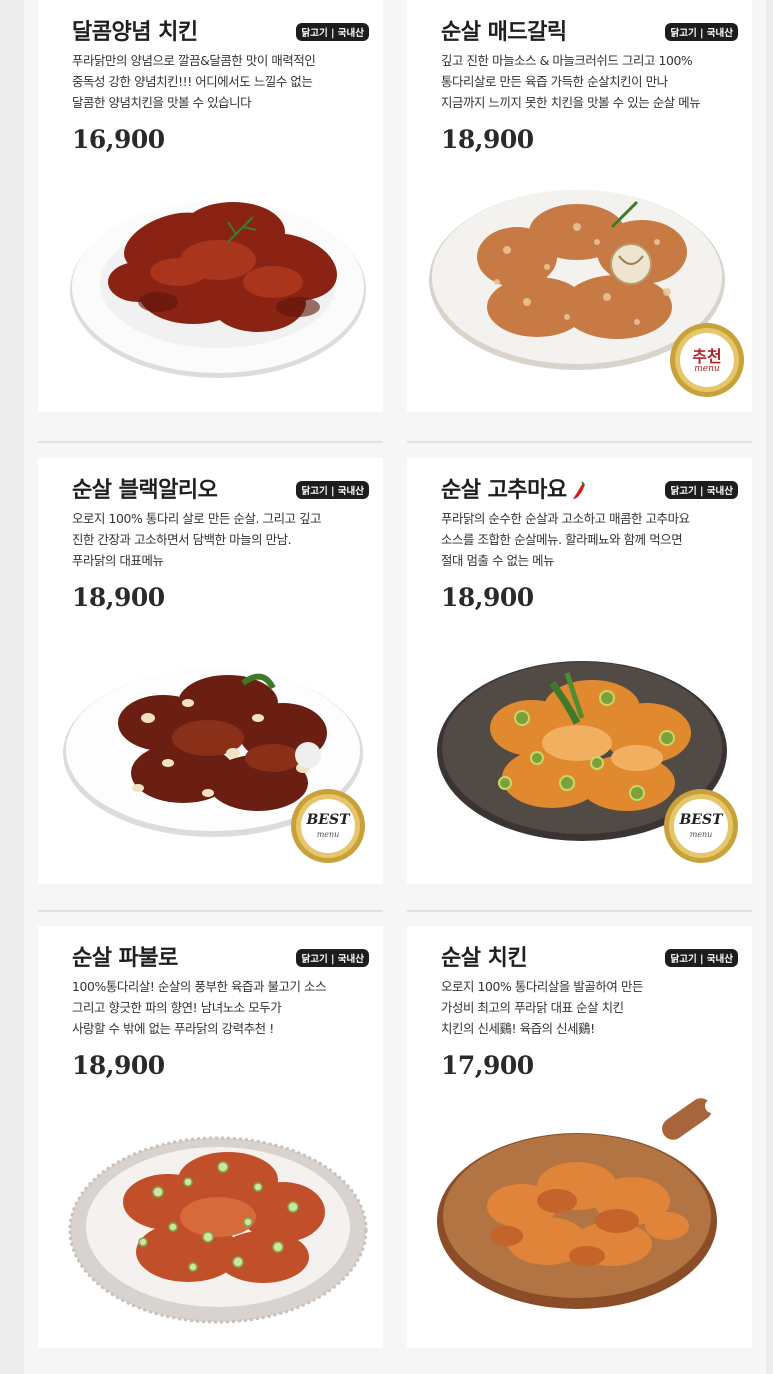  Describe the element at coordinates (484, 958) in the screenshot. I see `menu-name: 순살 치킨` at that location.